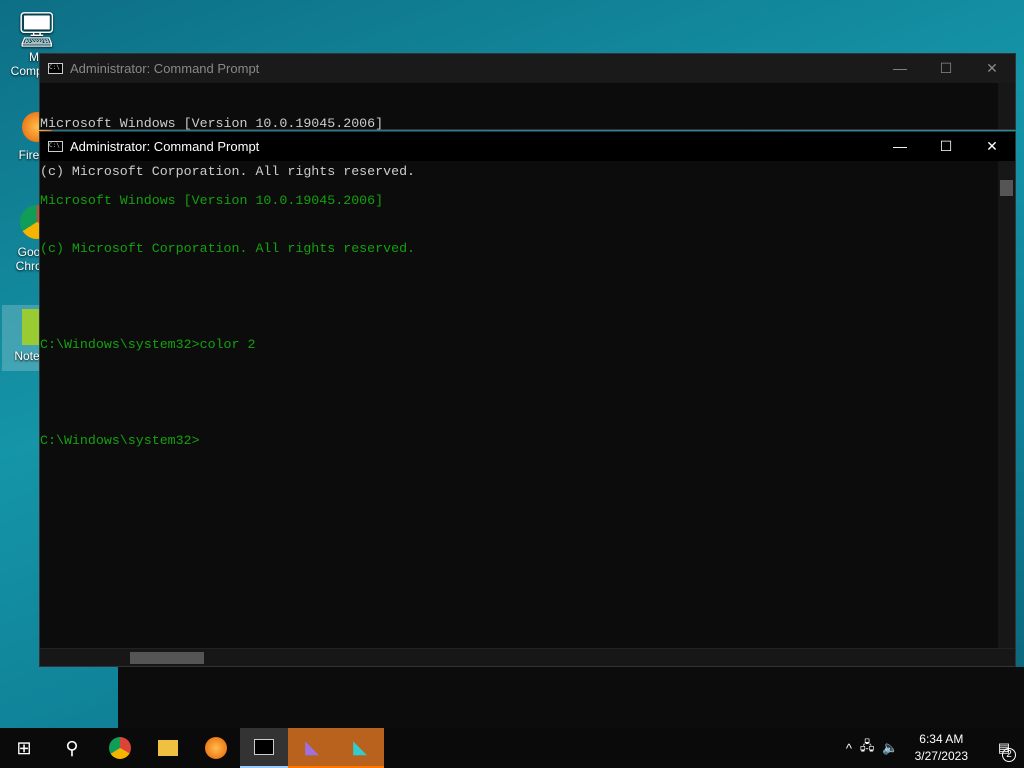  I want to click on taskbar: ⊞ ⚲ ◣ ◣ ^ 🖧 🔈 6:34 AM 3/27/2023 ▤ 2, so click(512, 748).